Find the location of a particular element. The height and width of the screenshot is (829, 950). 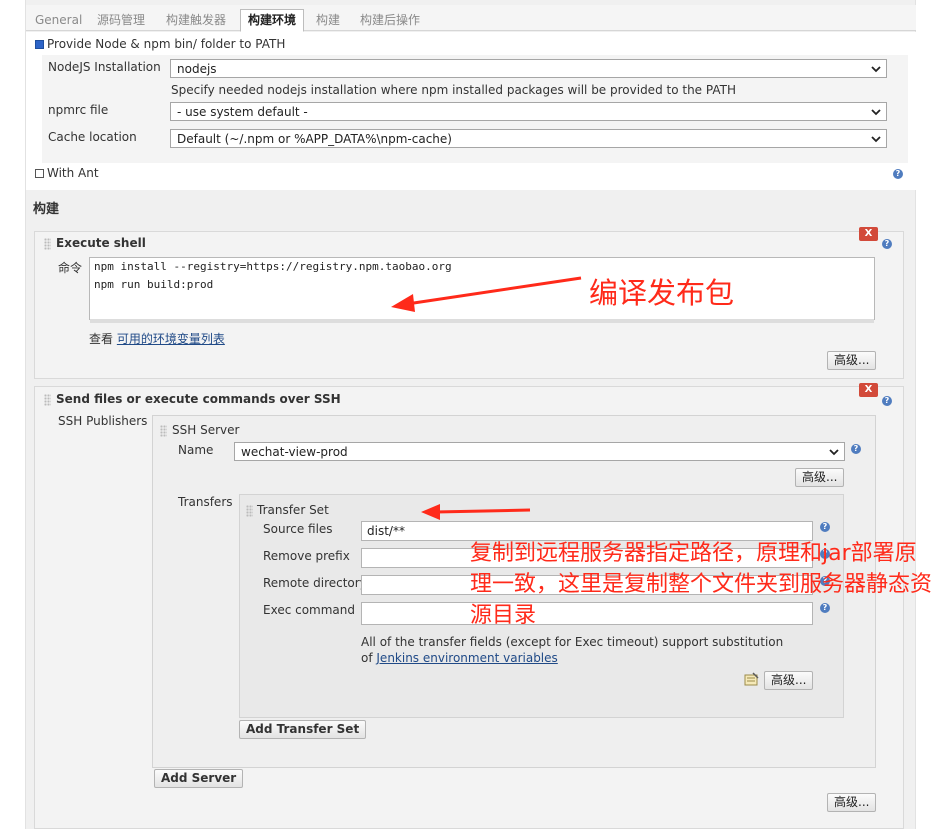

transfer-set-title: Transfer Set is located at coordinates (293, 510).